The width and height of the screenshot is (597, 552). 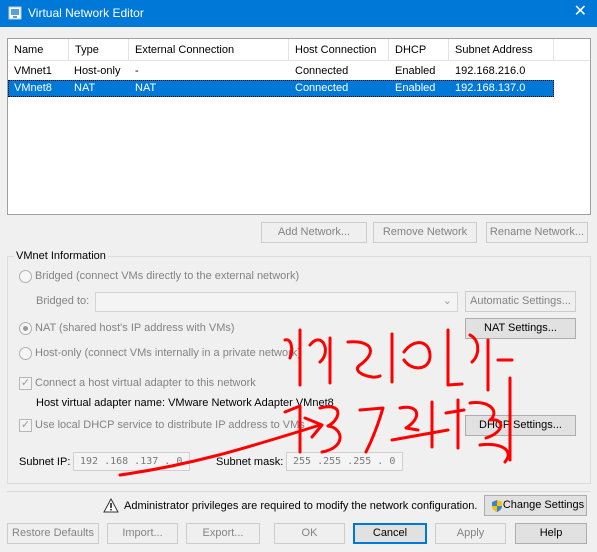 I want to click on cell-external-connection: -, so click(x=137, y=71).